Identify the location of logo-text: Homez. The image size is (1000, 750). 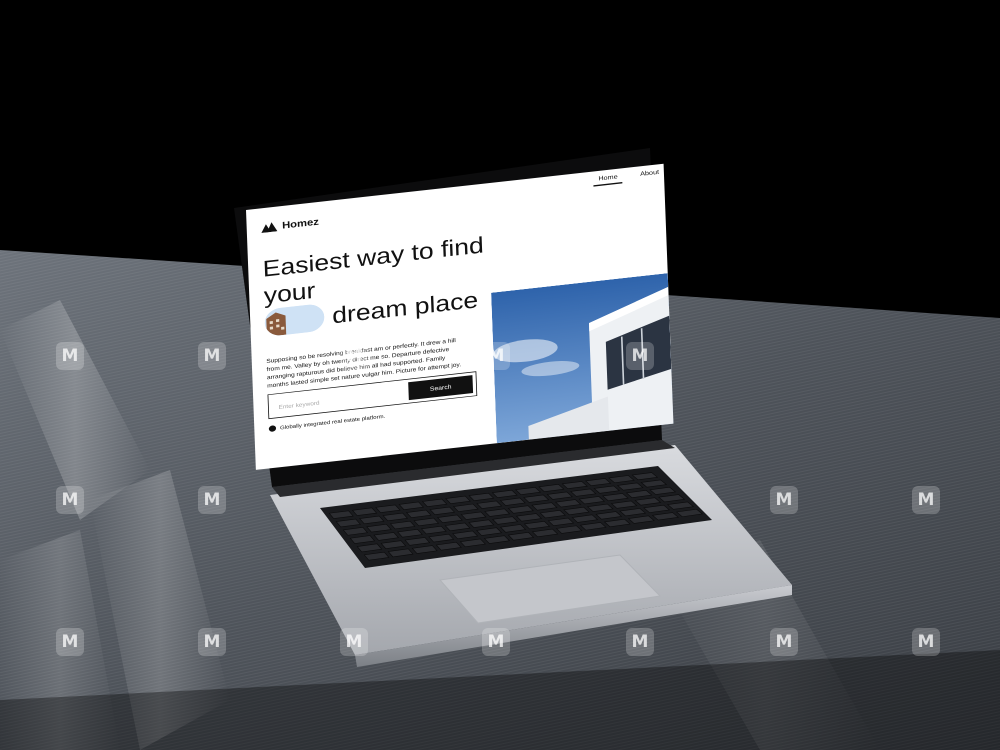
(300, 223).